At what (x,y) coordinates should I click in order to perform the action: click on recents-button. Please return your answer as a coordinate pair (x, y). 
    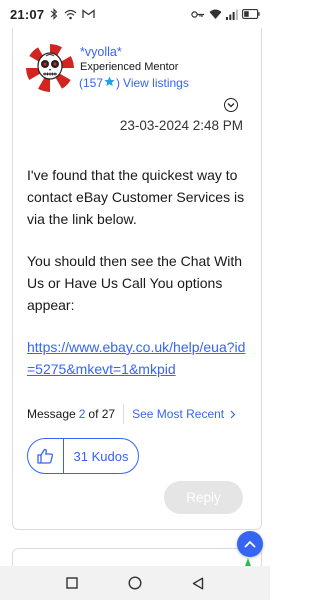
    Looking at the image, I should click on (72, 583).